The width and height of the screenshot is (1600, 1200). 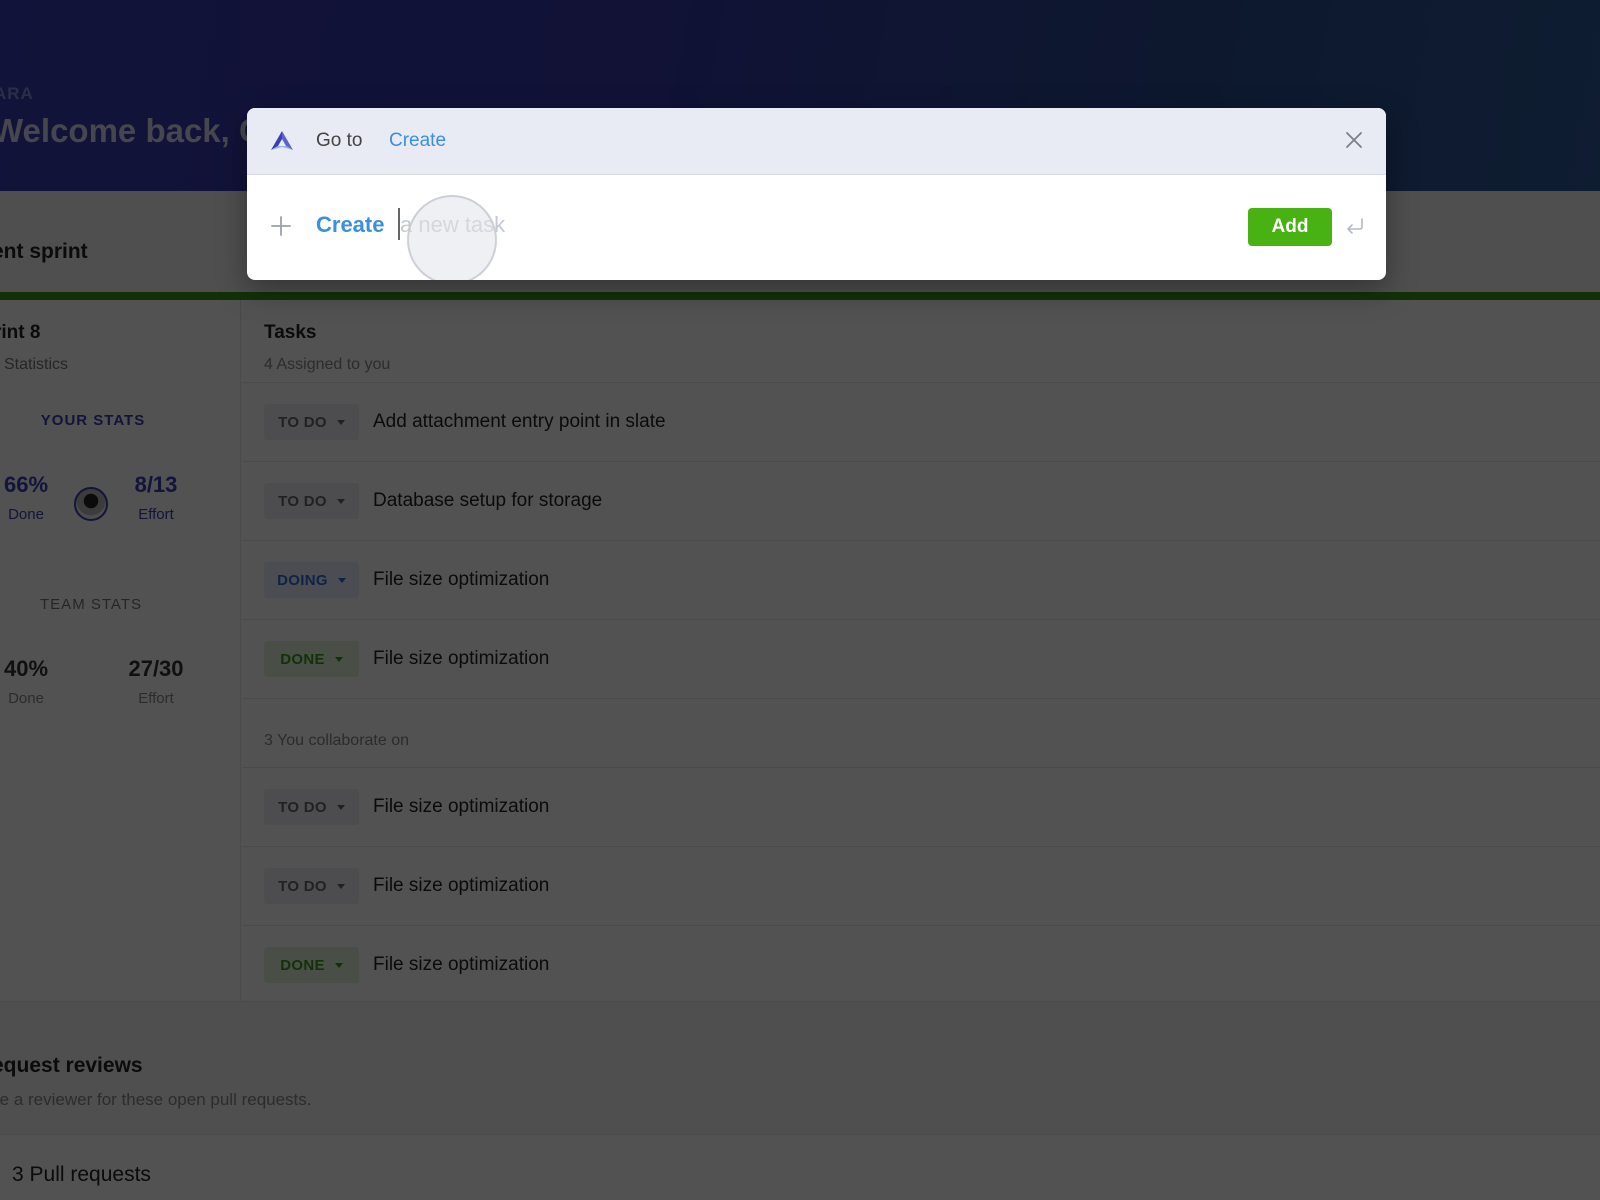 I want to click on breadcrumb-create: Create, so click(x=417, y=141).